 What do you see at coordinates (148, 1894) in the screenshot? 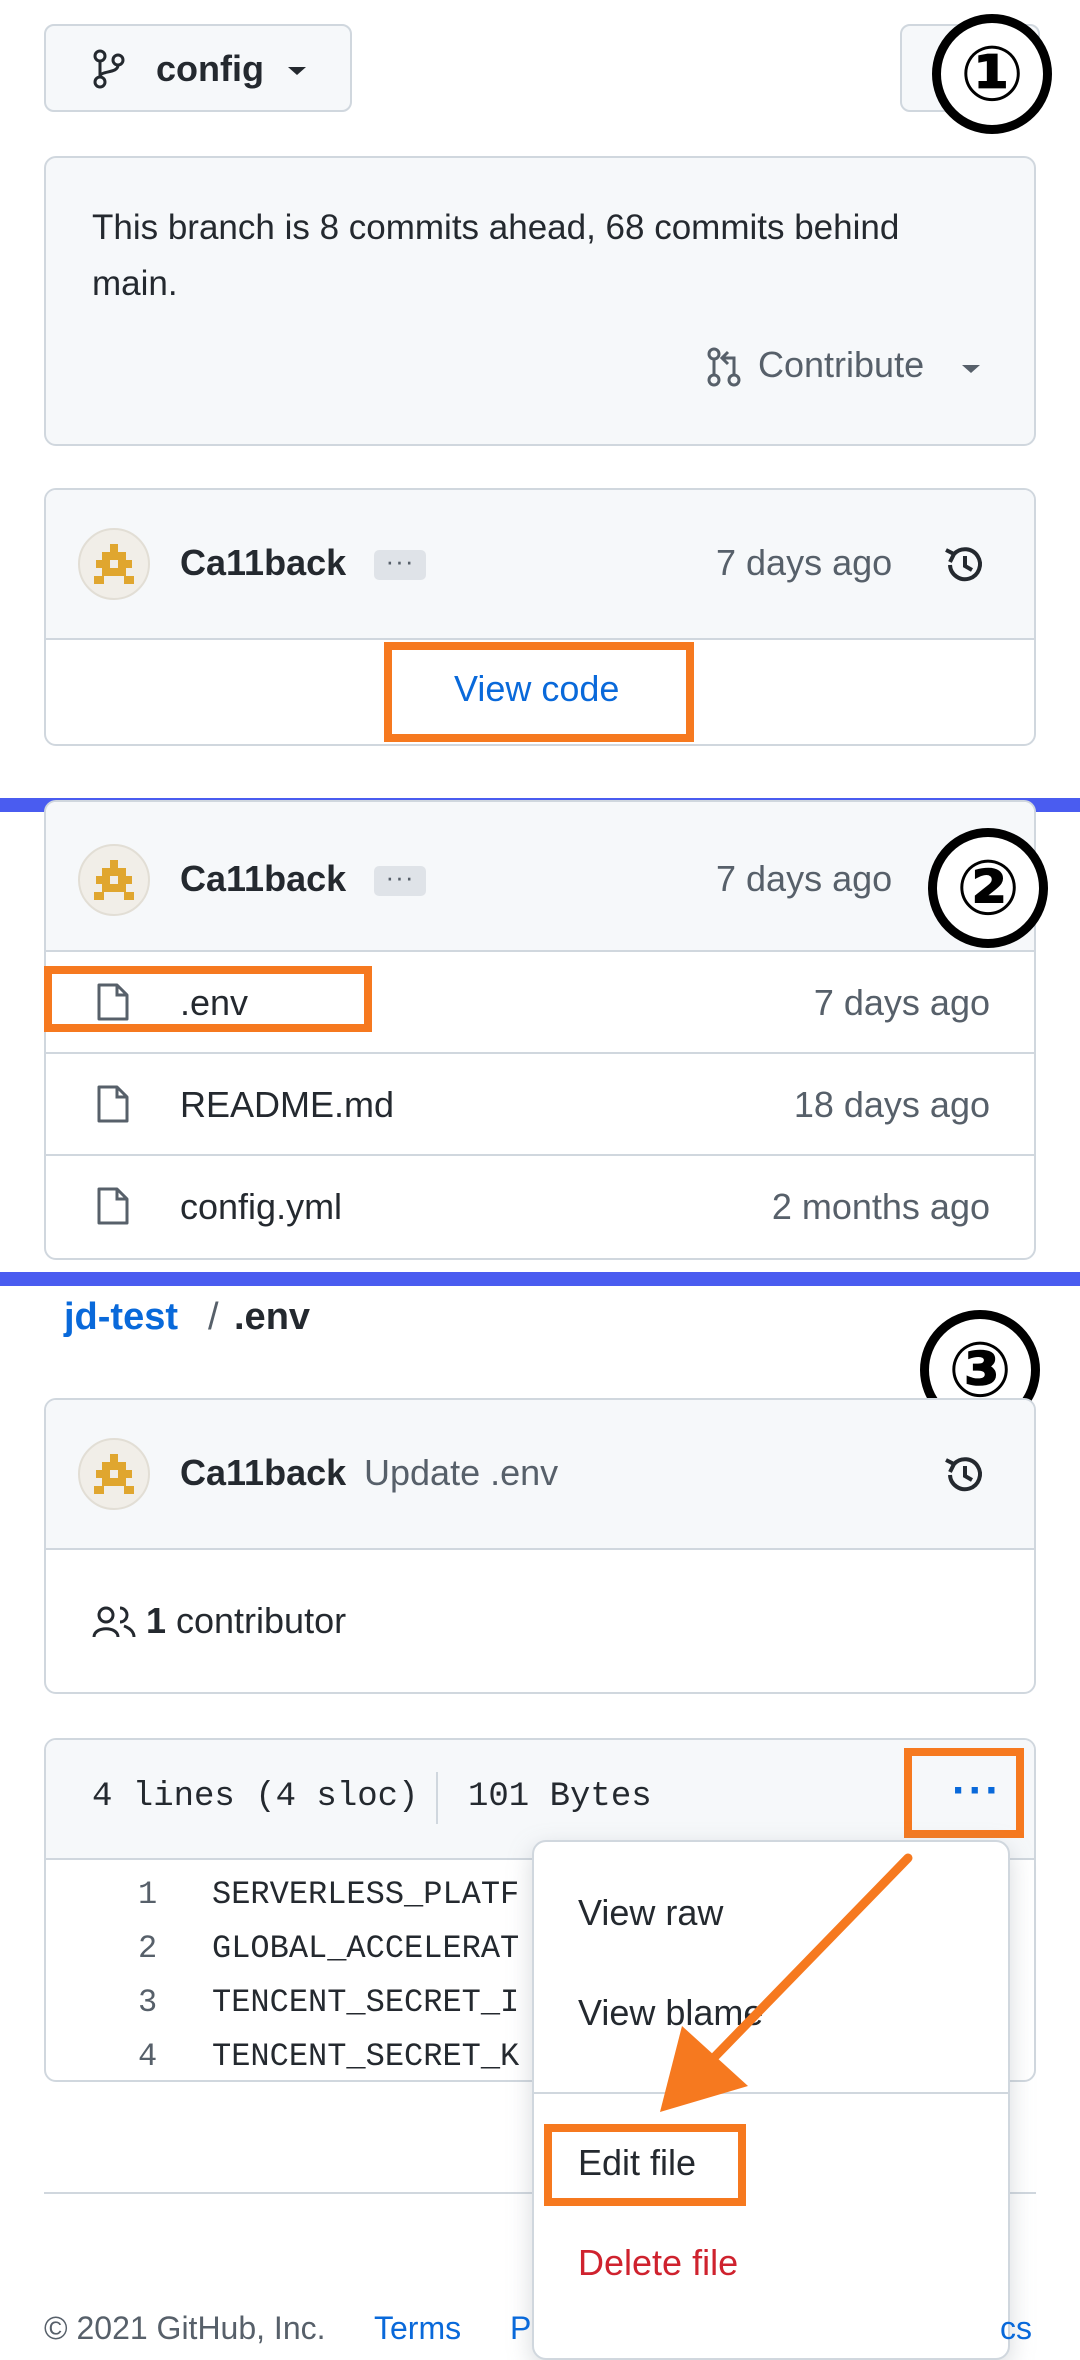
I see `line-number: 1` at bounding box center [148, 1894].